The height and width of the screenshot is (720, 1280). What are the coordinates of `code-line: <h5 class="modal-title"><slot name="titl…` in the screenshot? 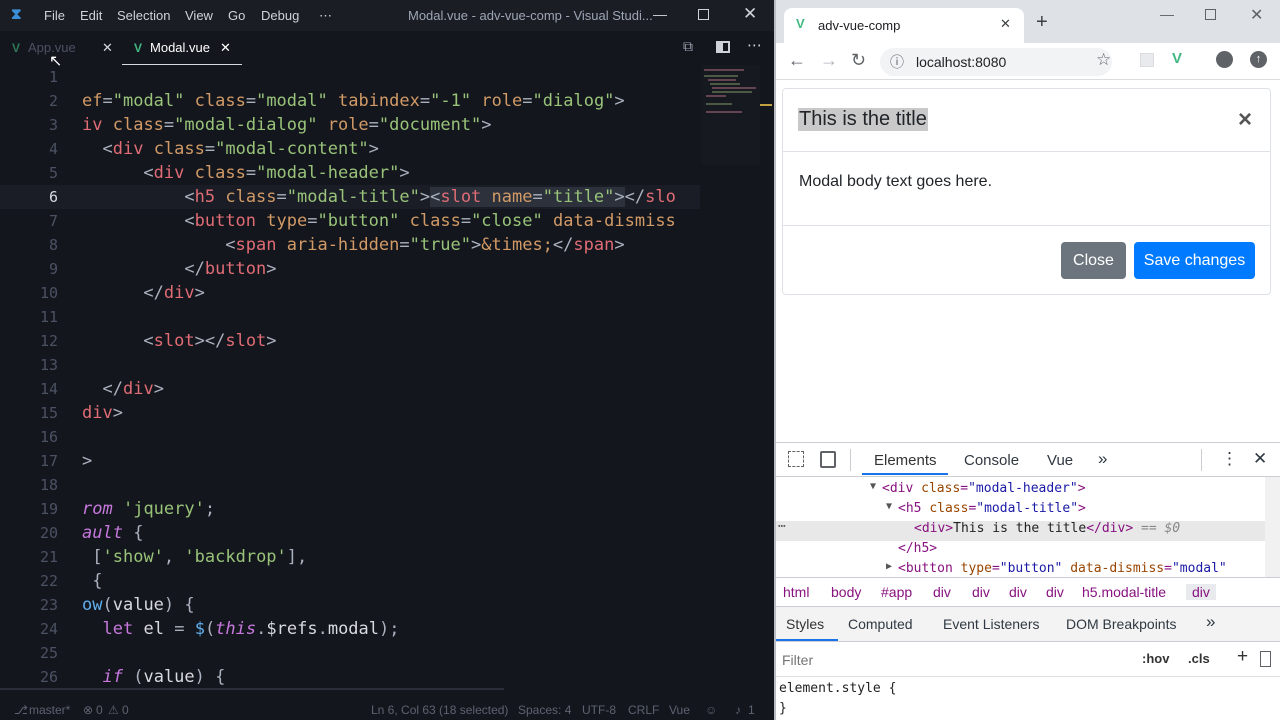 It's located at (379, 197).